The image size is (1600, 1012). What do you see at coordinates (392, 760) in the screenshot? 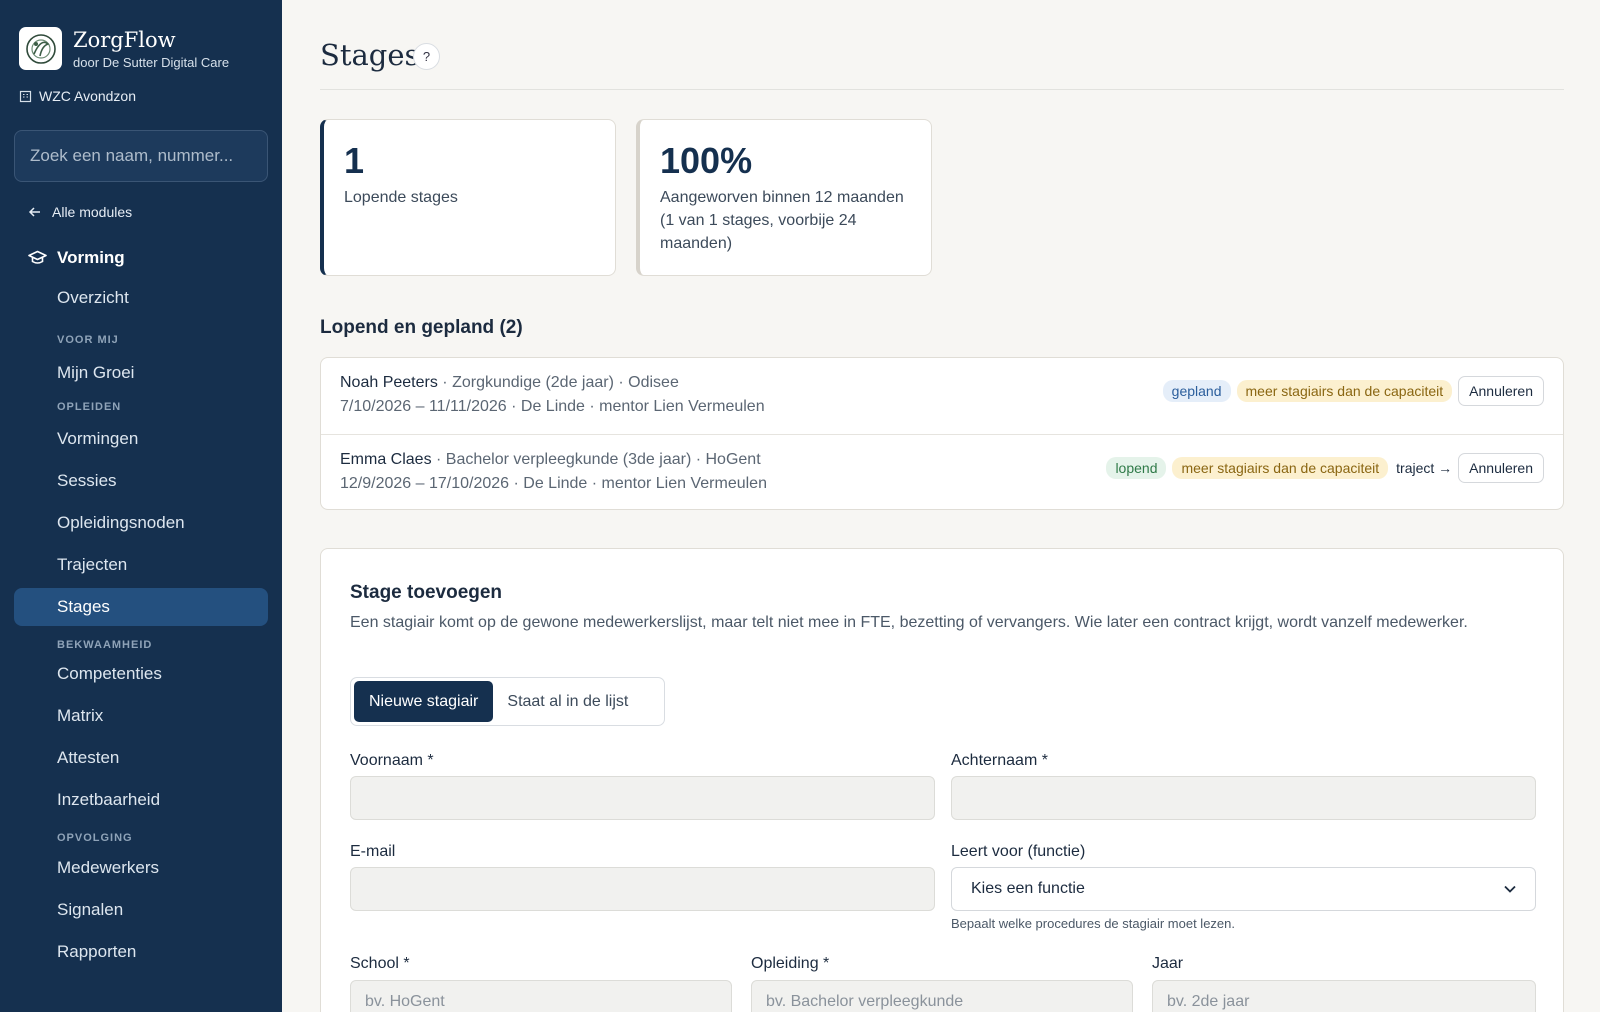
I see `voornaam-label: Voornaam *` at bounding box center [392, 760].